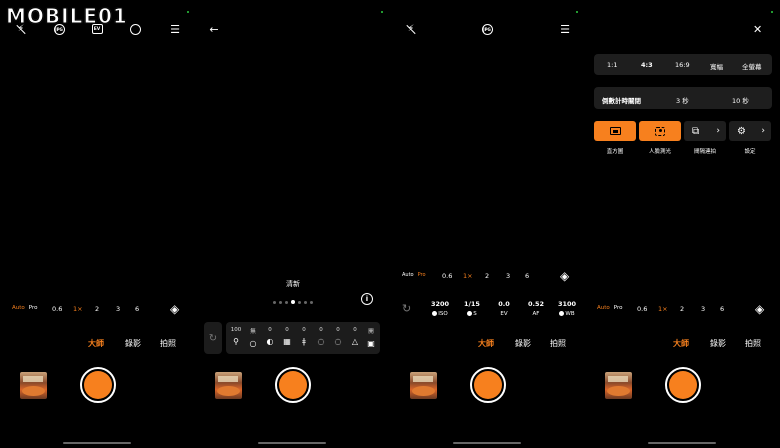  I want to click on histogram-button, so click(615, 131).